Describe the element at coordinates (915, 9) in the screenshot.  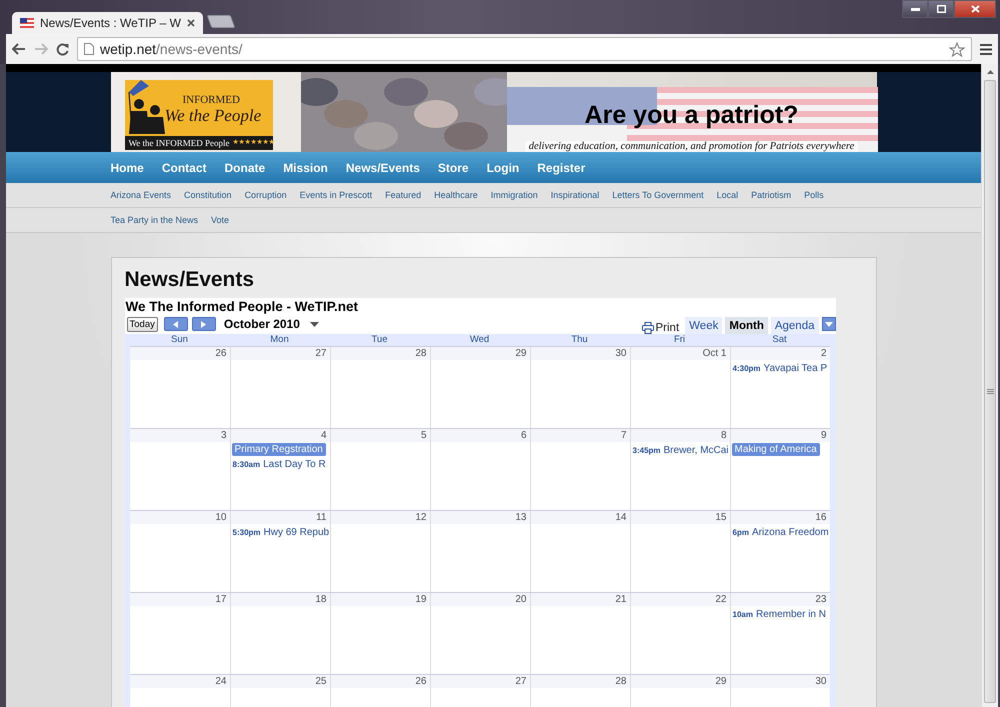
I see `minimize-button` at that location.